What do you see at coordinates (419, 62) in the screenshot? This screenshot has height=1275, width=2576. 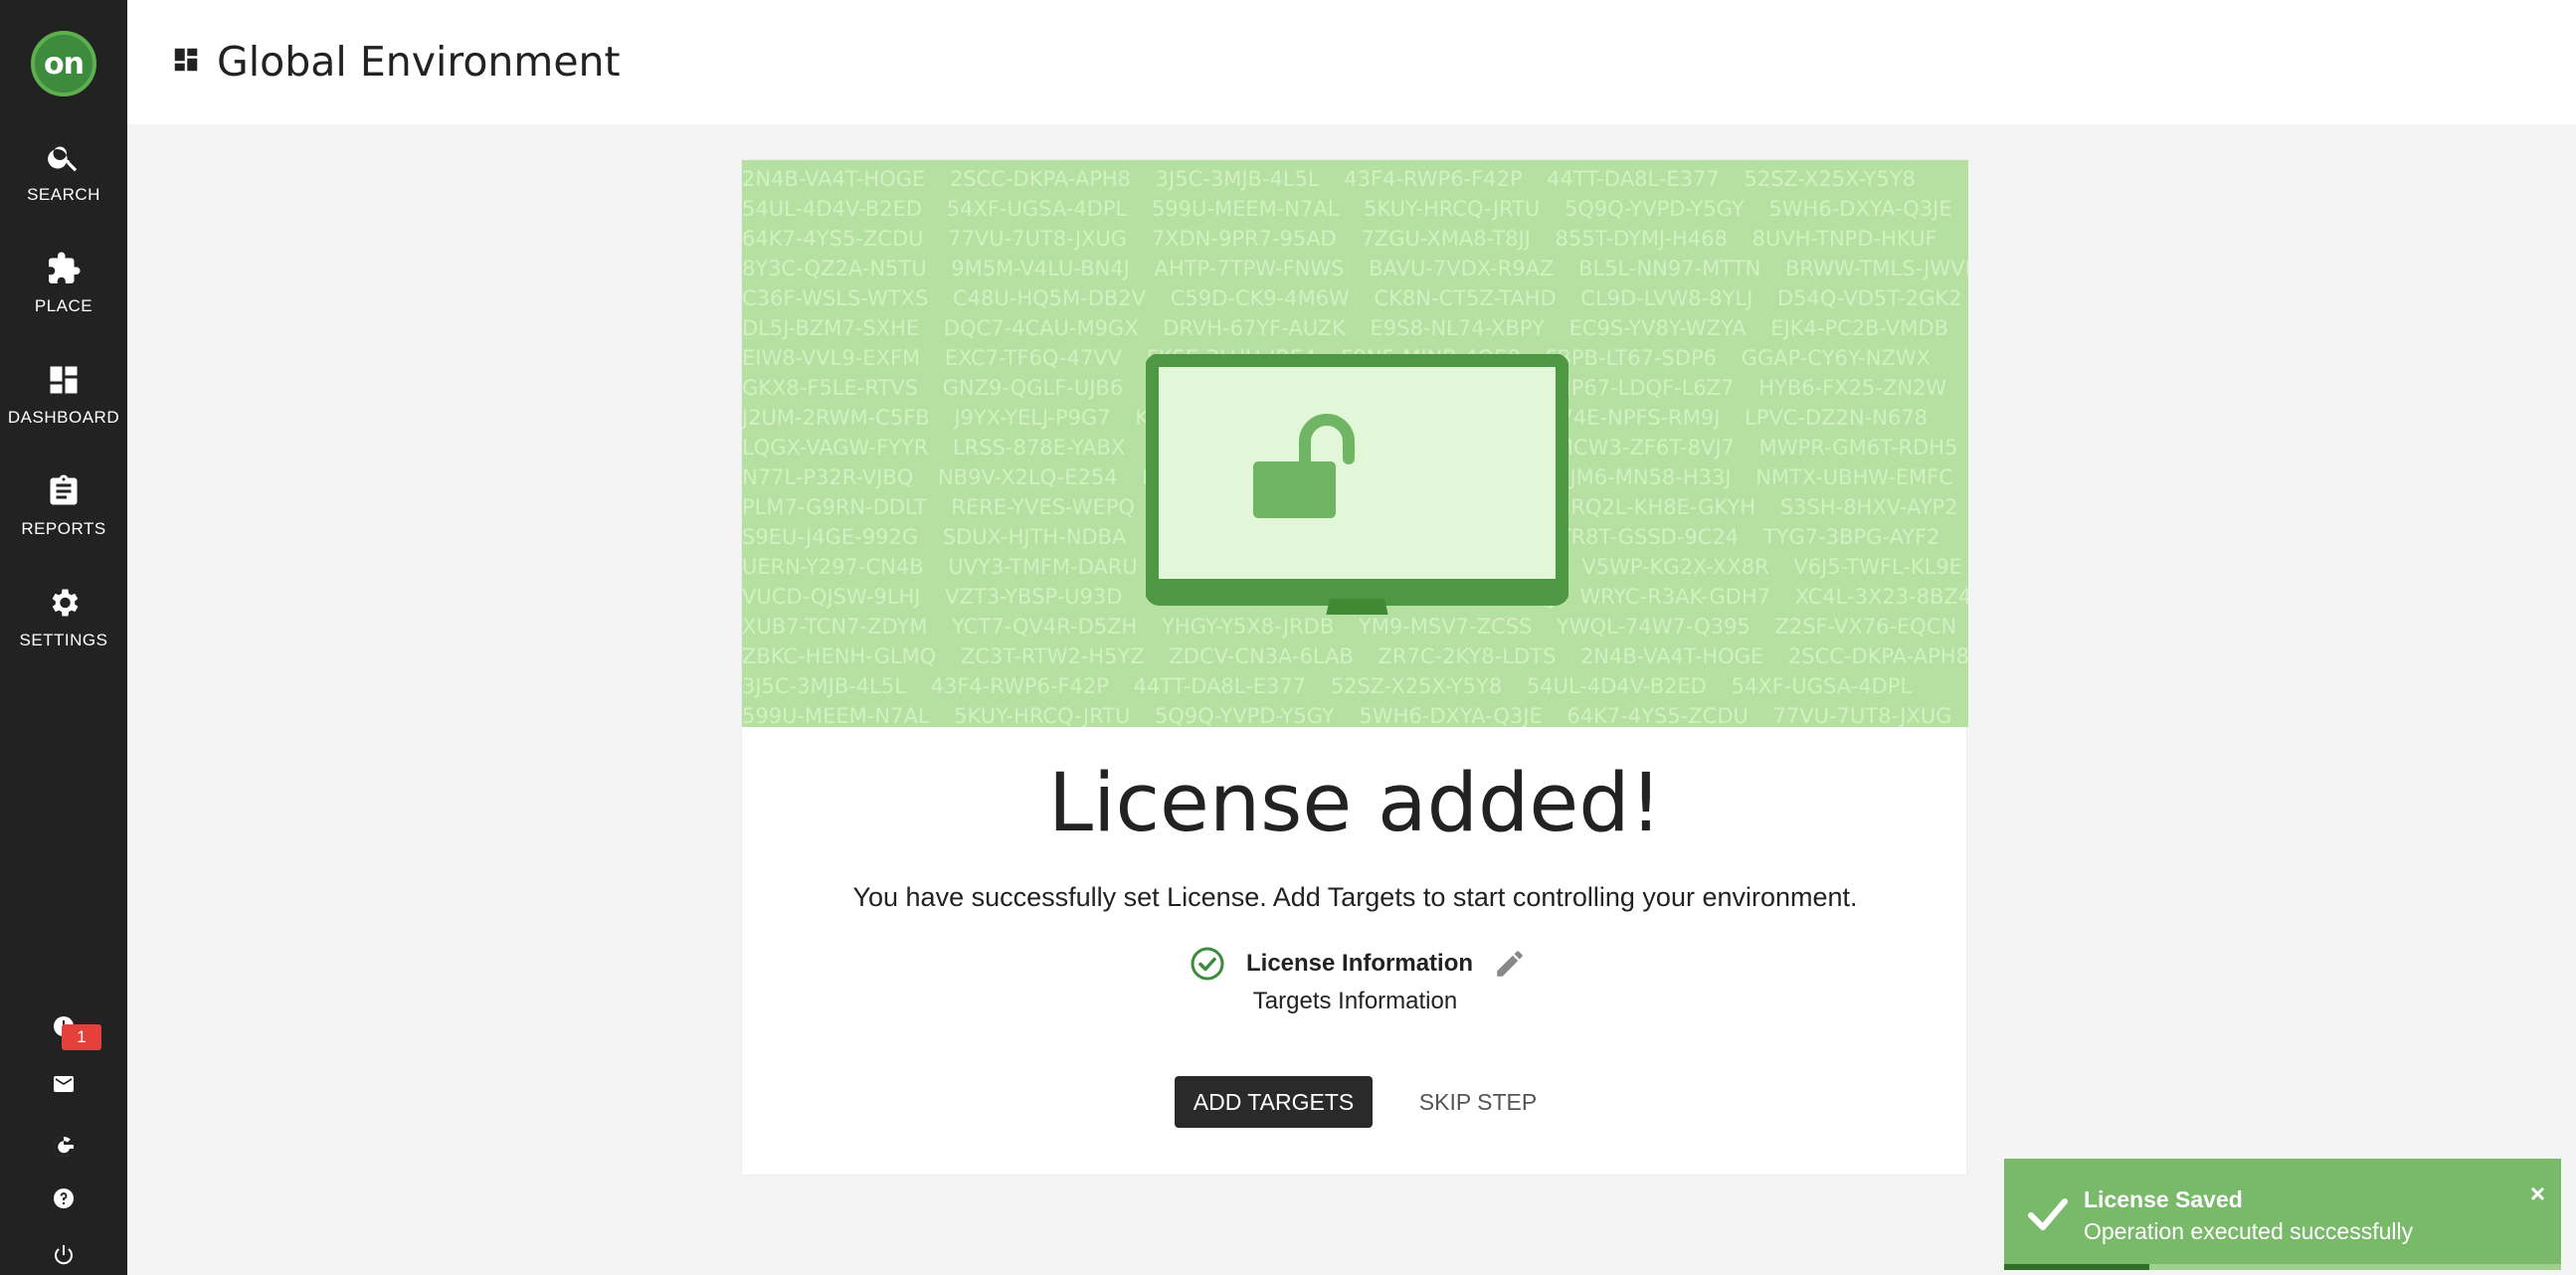 I see `page-title: Global Environment` at bounding box center [419, 62].